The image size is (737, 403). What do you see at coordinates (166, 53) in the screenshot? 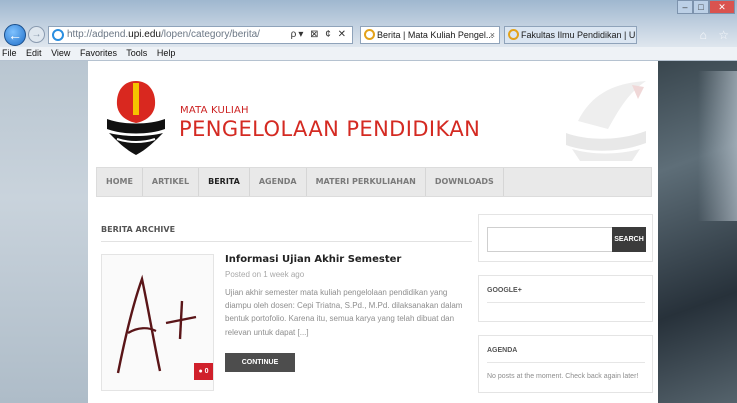
I see `menu-help: Help` at bounding box center [166, 53].